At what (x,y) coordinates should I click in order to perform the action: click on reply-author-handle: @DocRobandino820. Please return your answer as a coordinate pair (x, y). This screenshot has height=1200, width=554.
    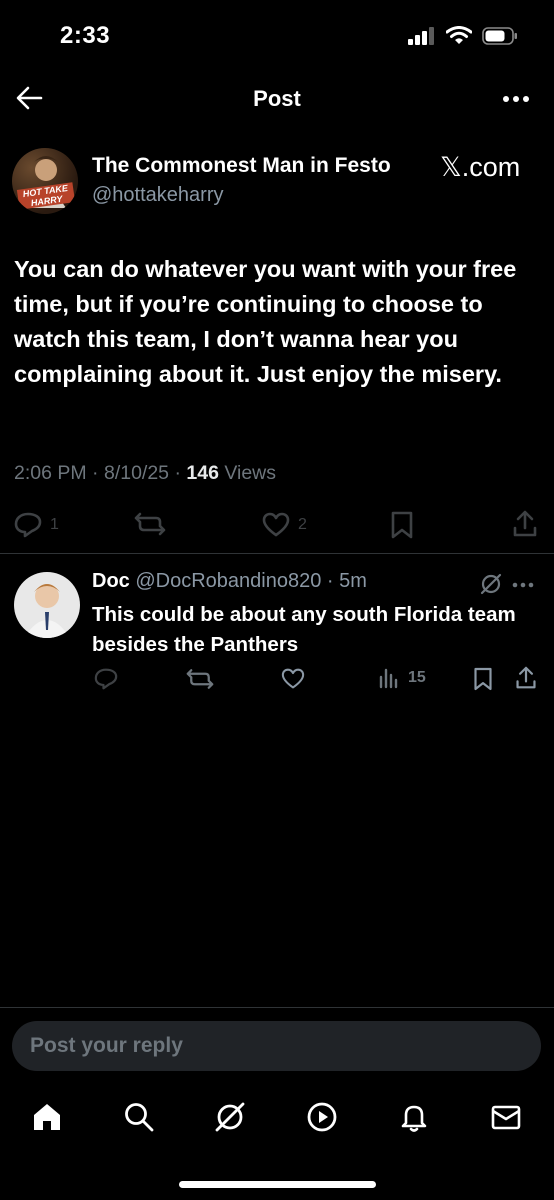
    Looking at the image, I should click on (228, 581).